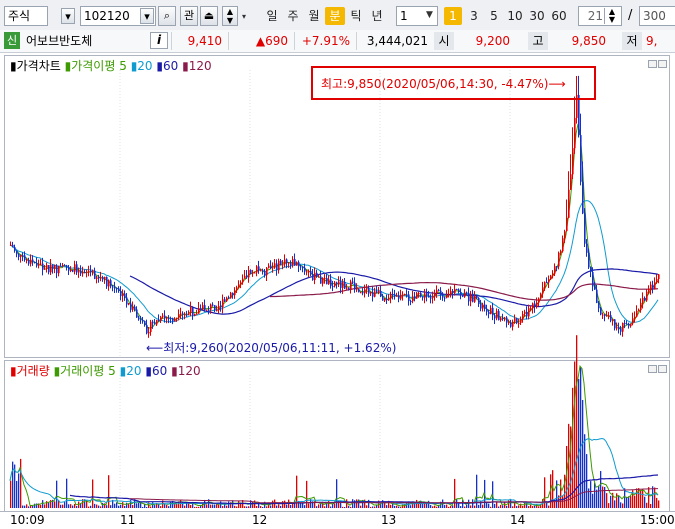 Image resolution: width=675 pixels, height=529 pixels. Describe the element at coordinates (12, 40) in the screenshot. I see `new-listing-badge: 신` at that location.